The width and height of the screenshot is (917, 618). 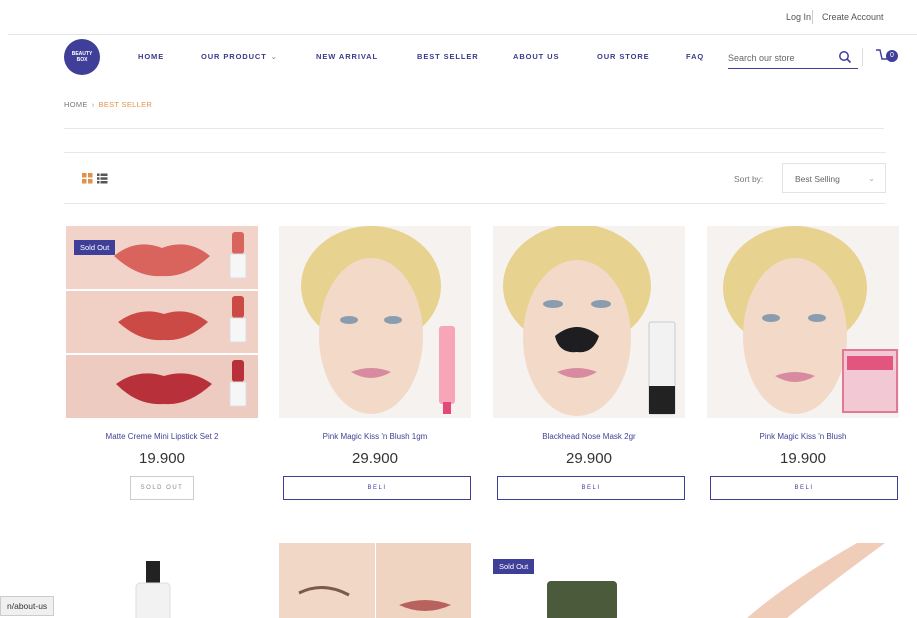 I want to click on product-image-green-compact: Sold Out, so click(x=589, y=580).